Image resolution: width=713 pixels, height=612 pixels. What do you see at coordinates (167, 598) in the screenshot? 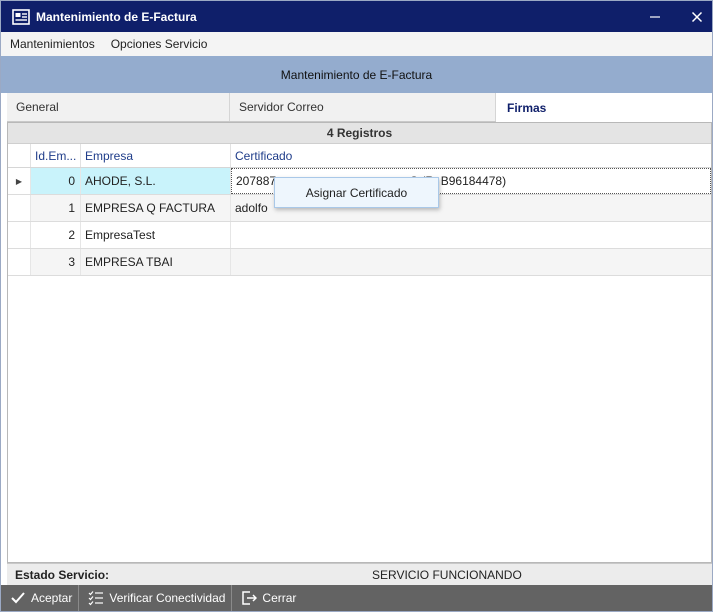
I see `verify-connectivity-label: Verificar Conectividad` at bounding box center [167, 598].